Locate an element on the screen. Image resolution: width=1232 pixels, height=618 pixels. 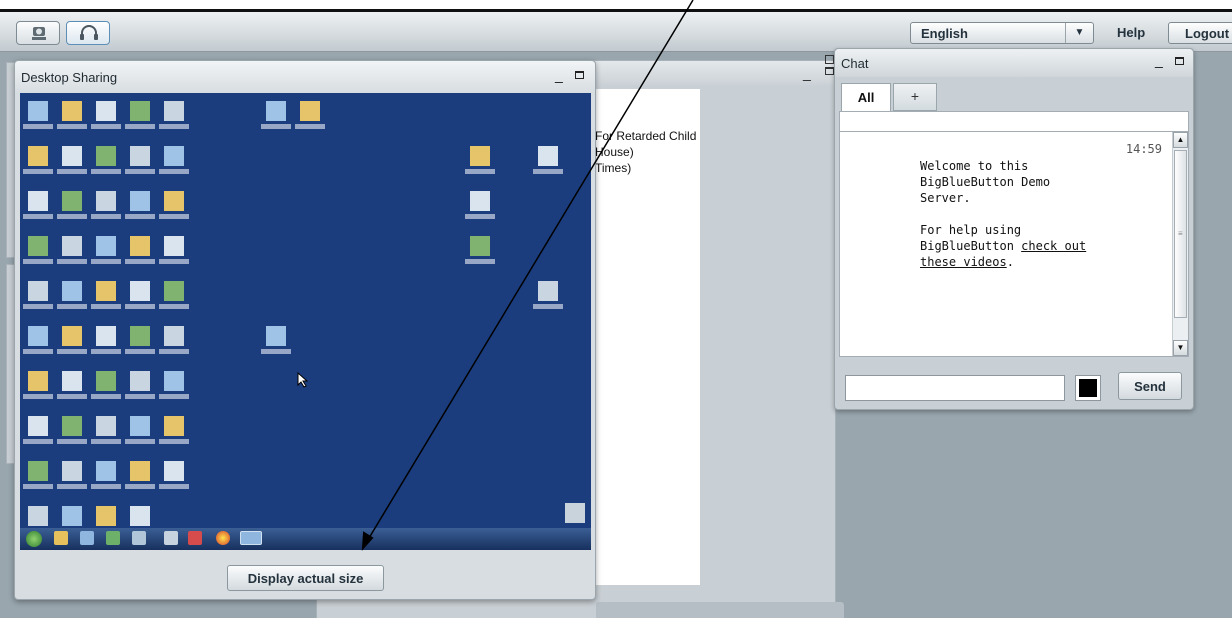
help-link: Help is located at coordinates (1131, 32).